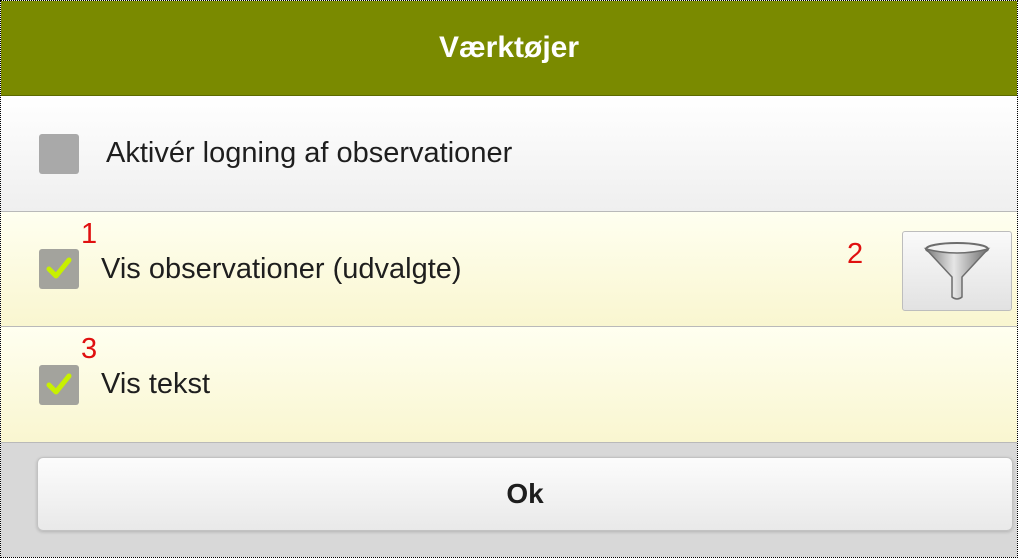 This screenshot has width=1018, height=558. What do you see at coordinates (281, 268) in the screenshot?
I see `option-label: Vis observationer (udvalgte)` at bounding box center [281, 268].